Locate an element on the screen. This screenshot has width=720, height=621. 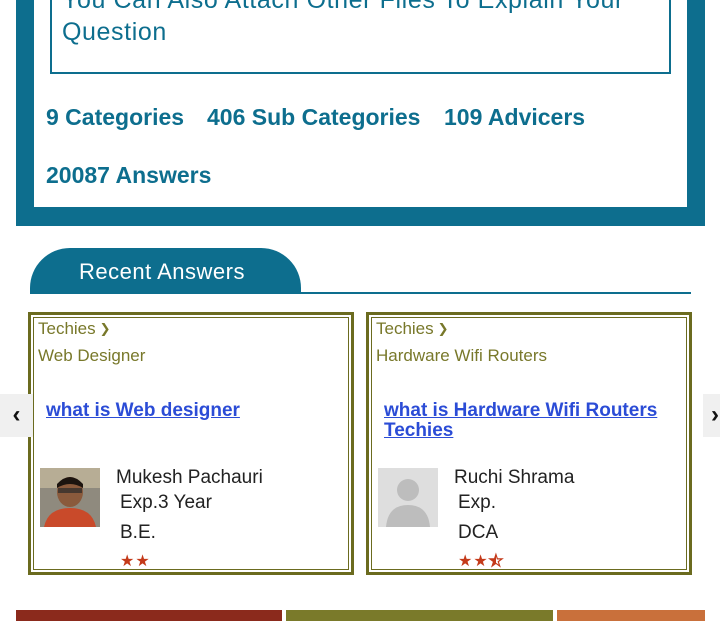
author-experience: Exp. is located at coordinates (477, 502).